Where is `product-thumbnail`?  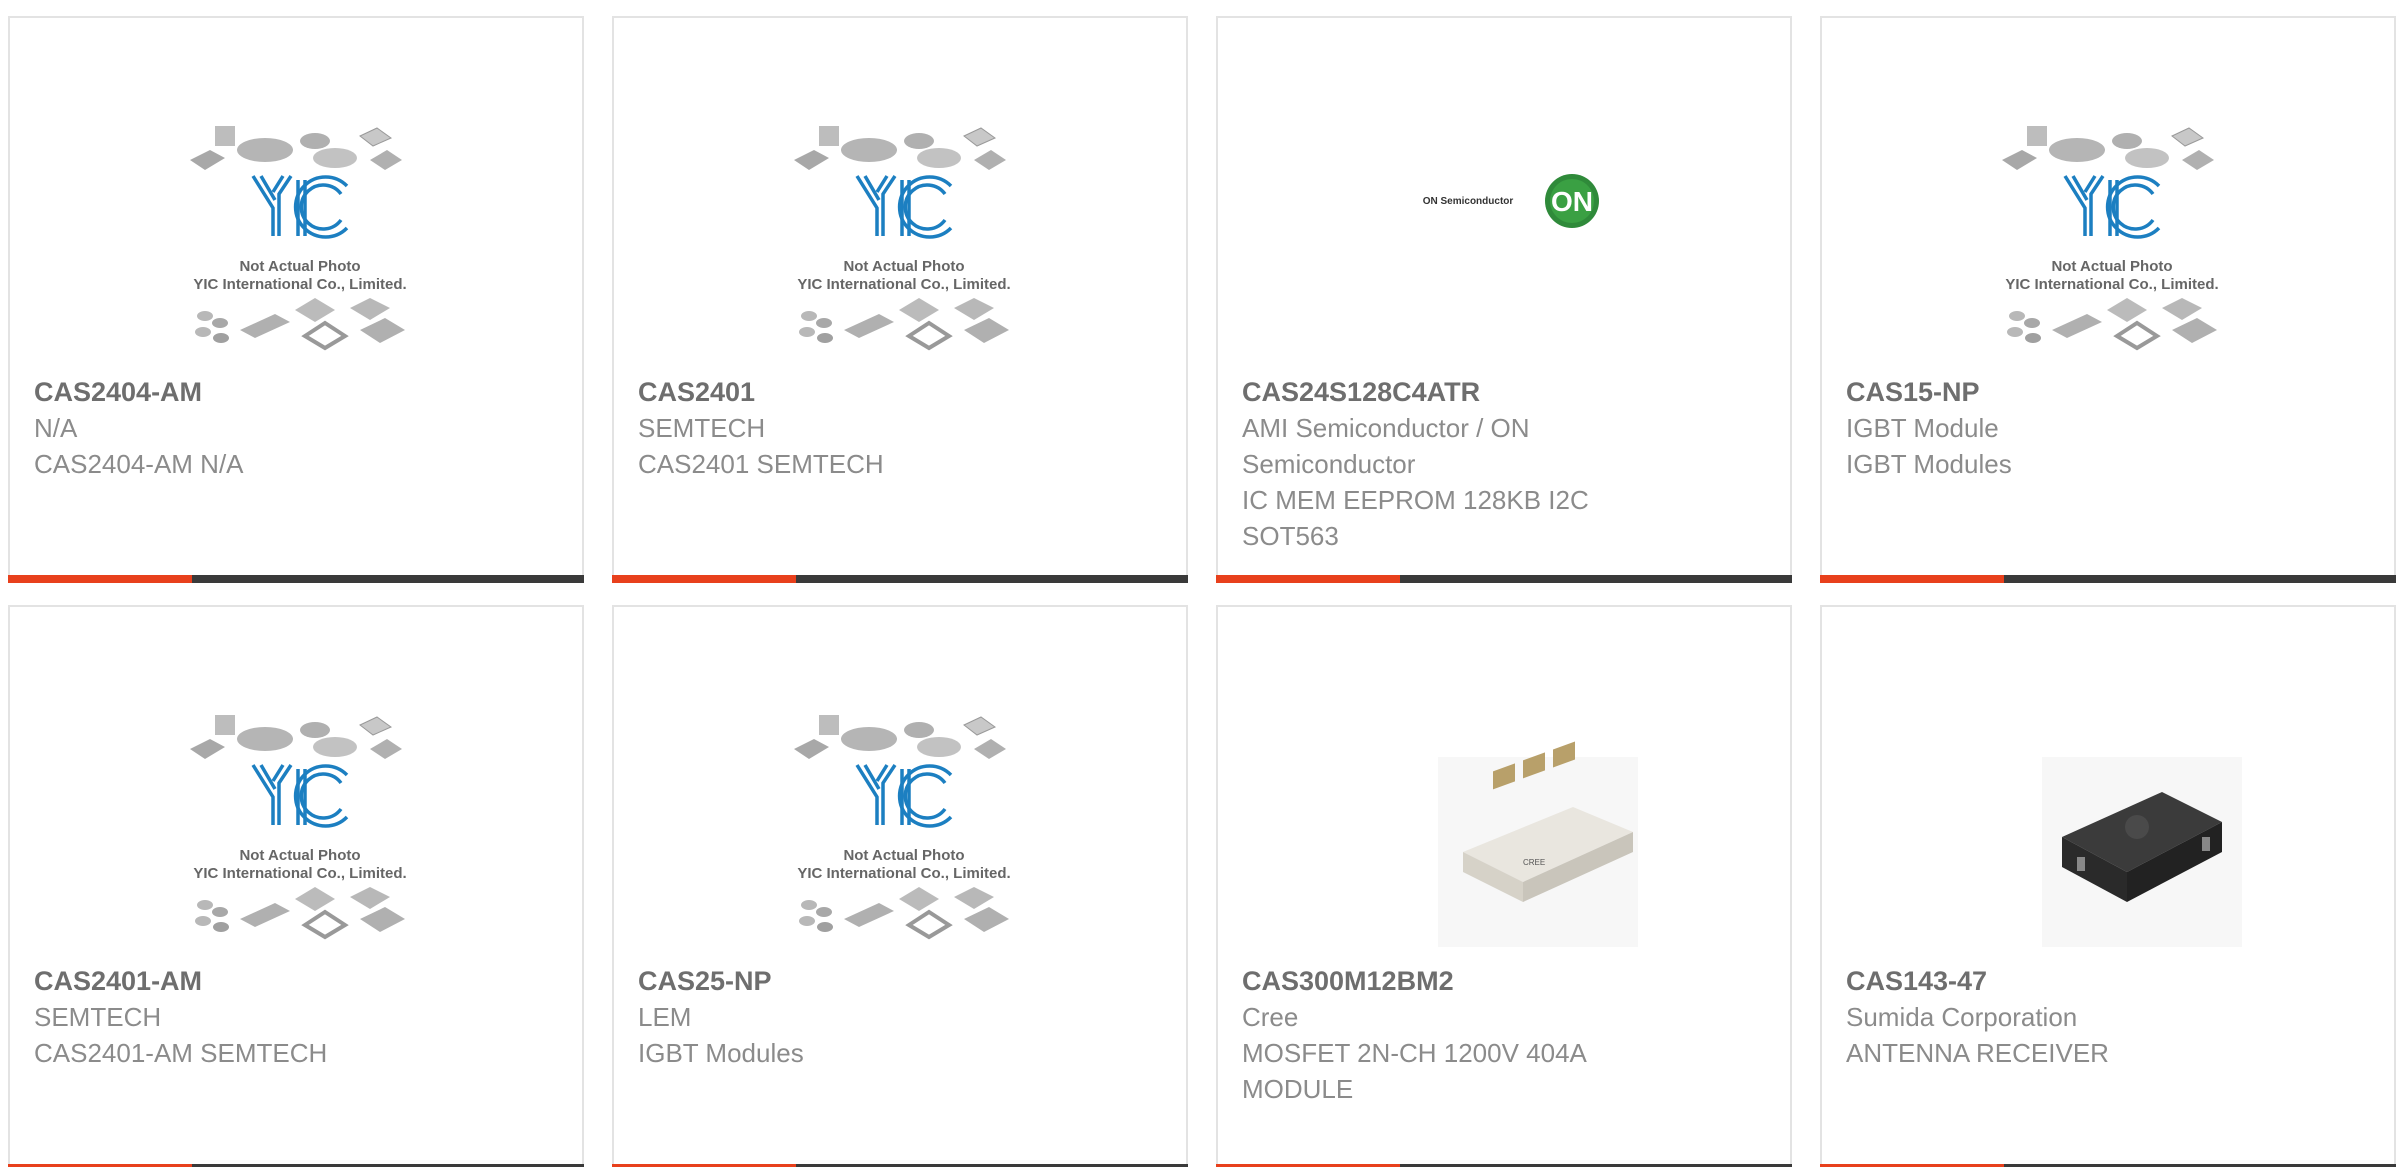
product-thumbnail is located at coordinates (2112, 827).